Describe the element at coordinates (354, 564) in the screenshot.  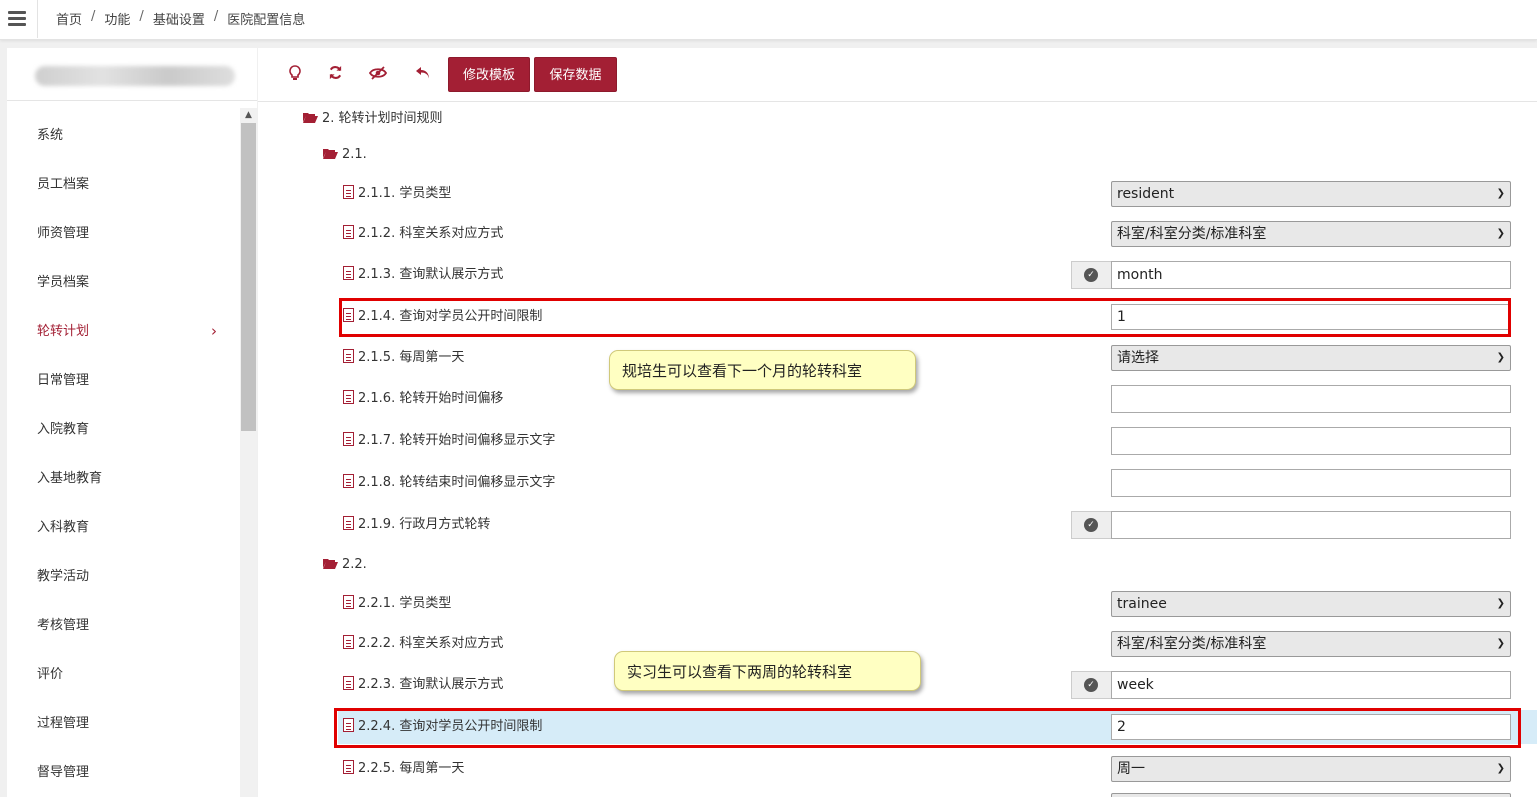
I see `tree-folder-label: 2.2.` at that location.